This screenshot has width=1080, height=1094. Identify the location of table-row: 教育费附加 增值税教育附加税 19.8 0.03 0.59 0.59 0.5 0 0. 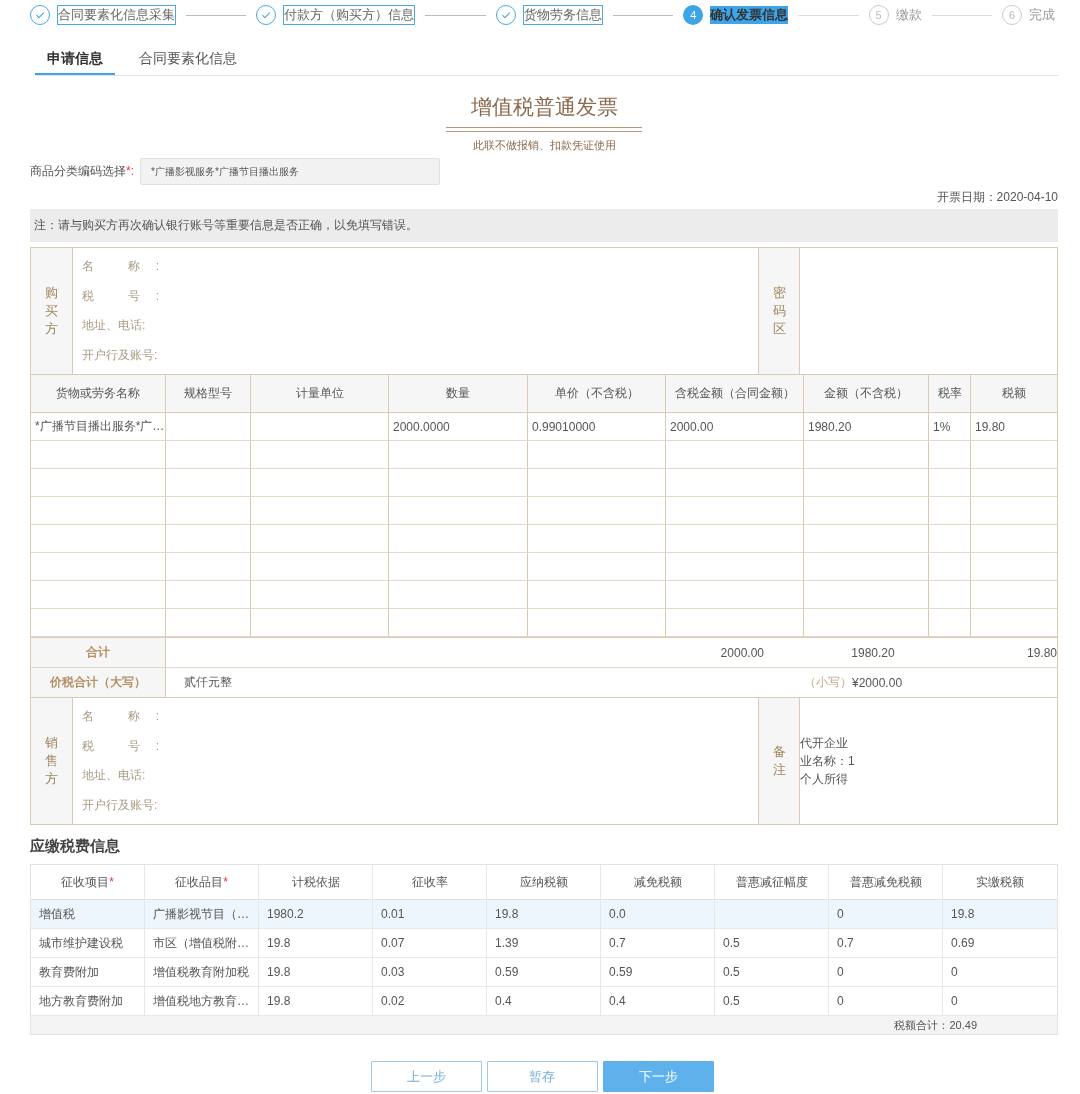
(544, 972).